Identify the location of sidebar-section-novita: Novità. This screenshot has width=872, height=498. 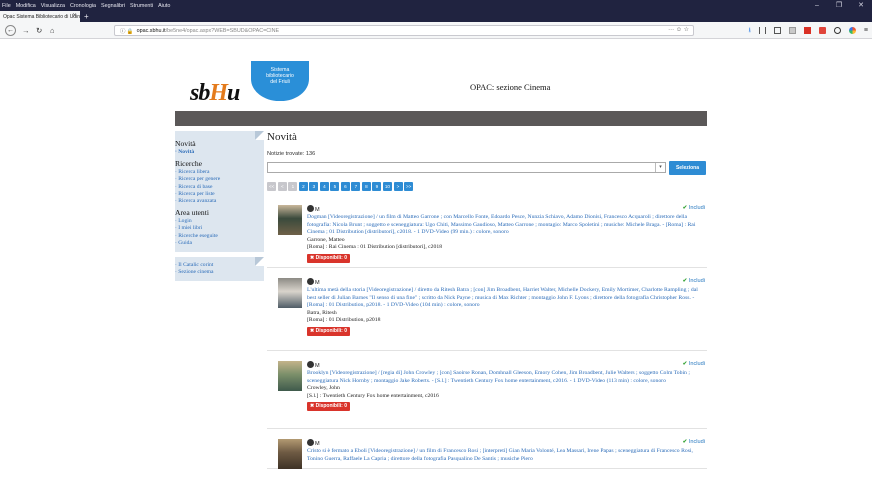
(185, 143).